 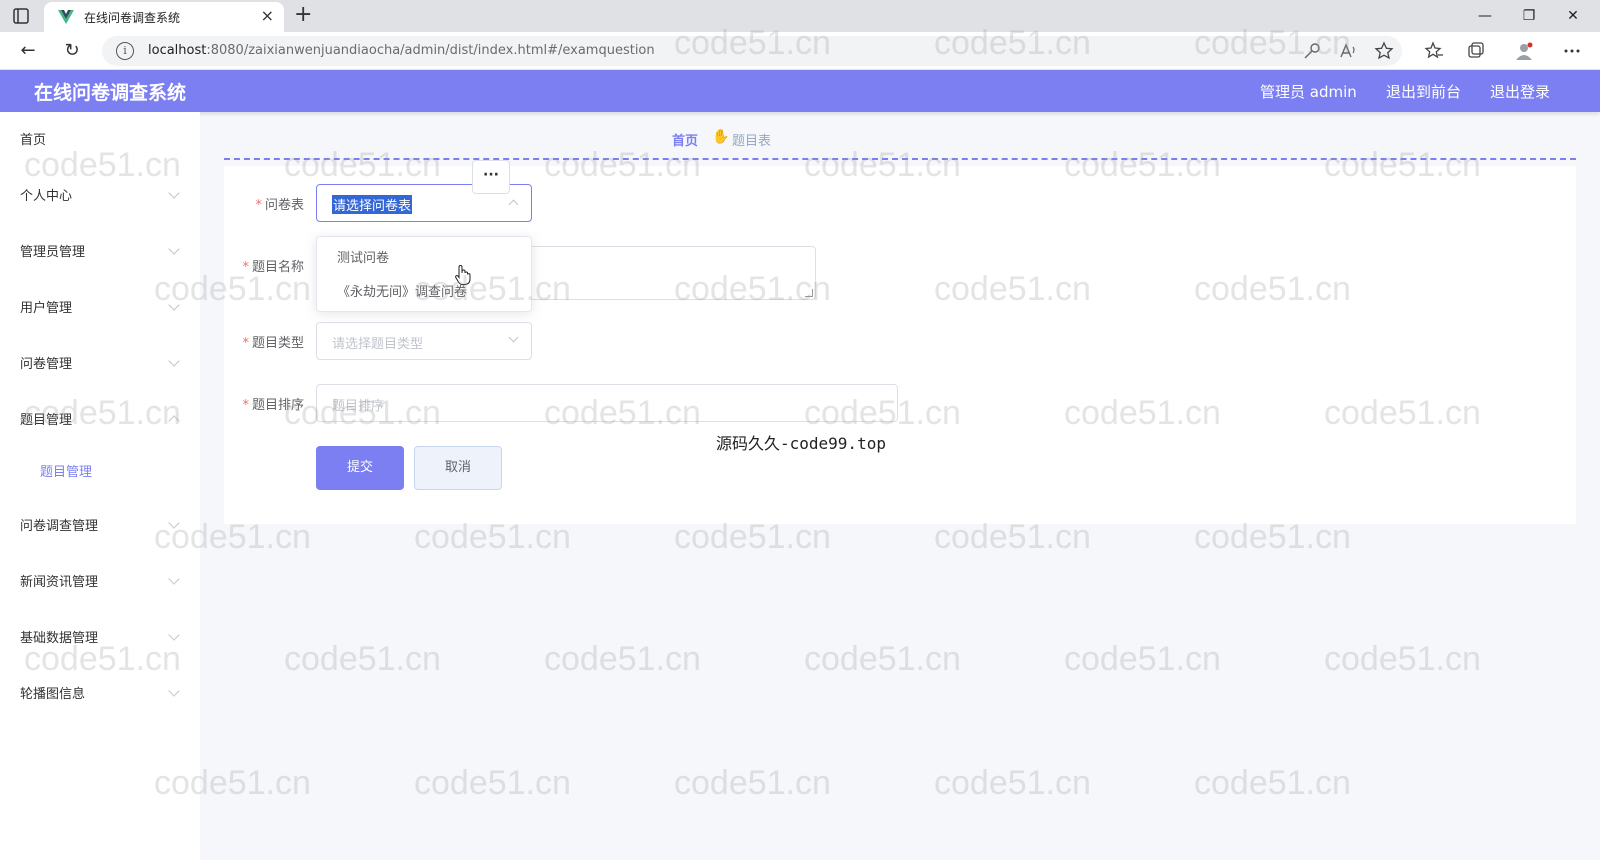 What do you see at coordinates (721, 137) in the screenshot?
I see `hand-icon: ✋` at bounding box center [721, 137].